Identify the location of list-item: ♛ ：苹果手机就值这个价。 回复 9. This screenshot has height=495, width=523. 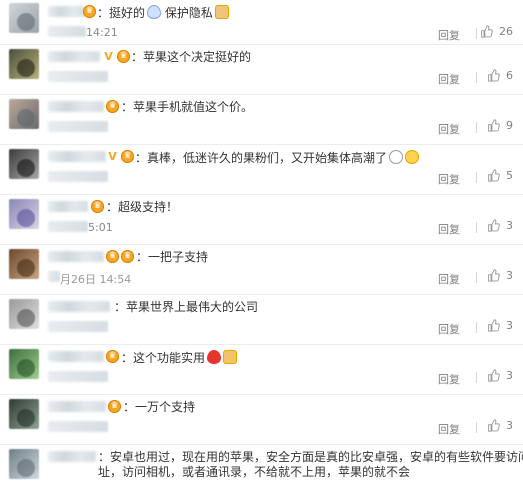
(261, 120).